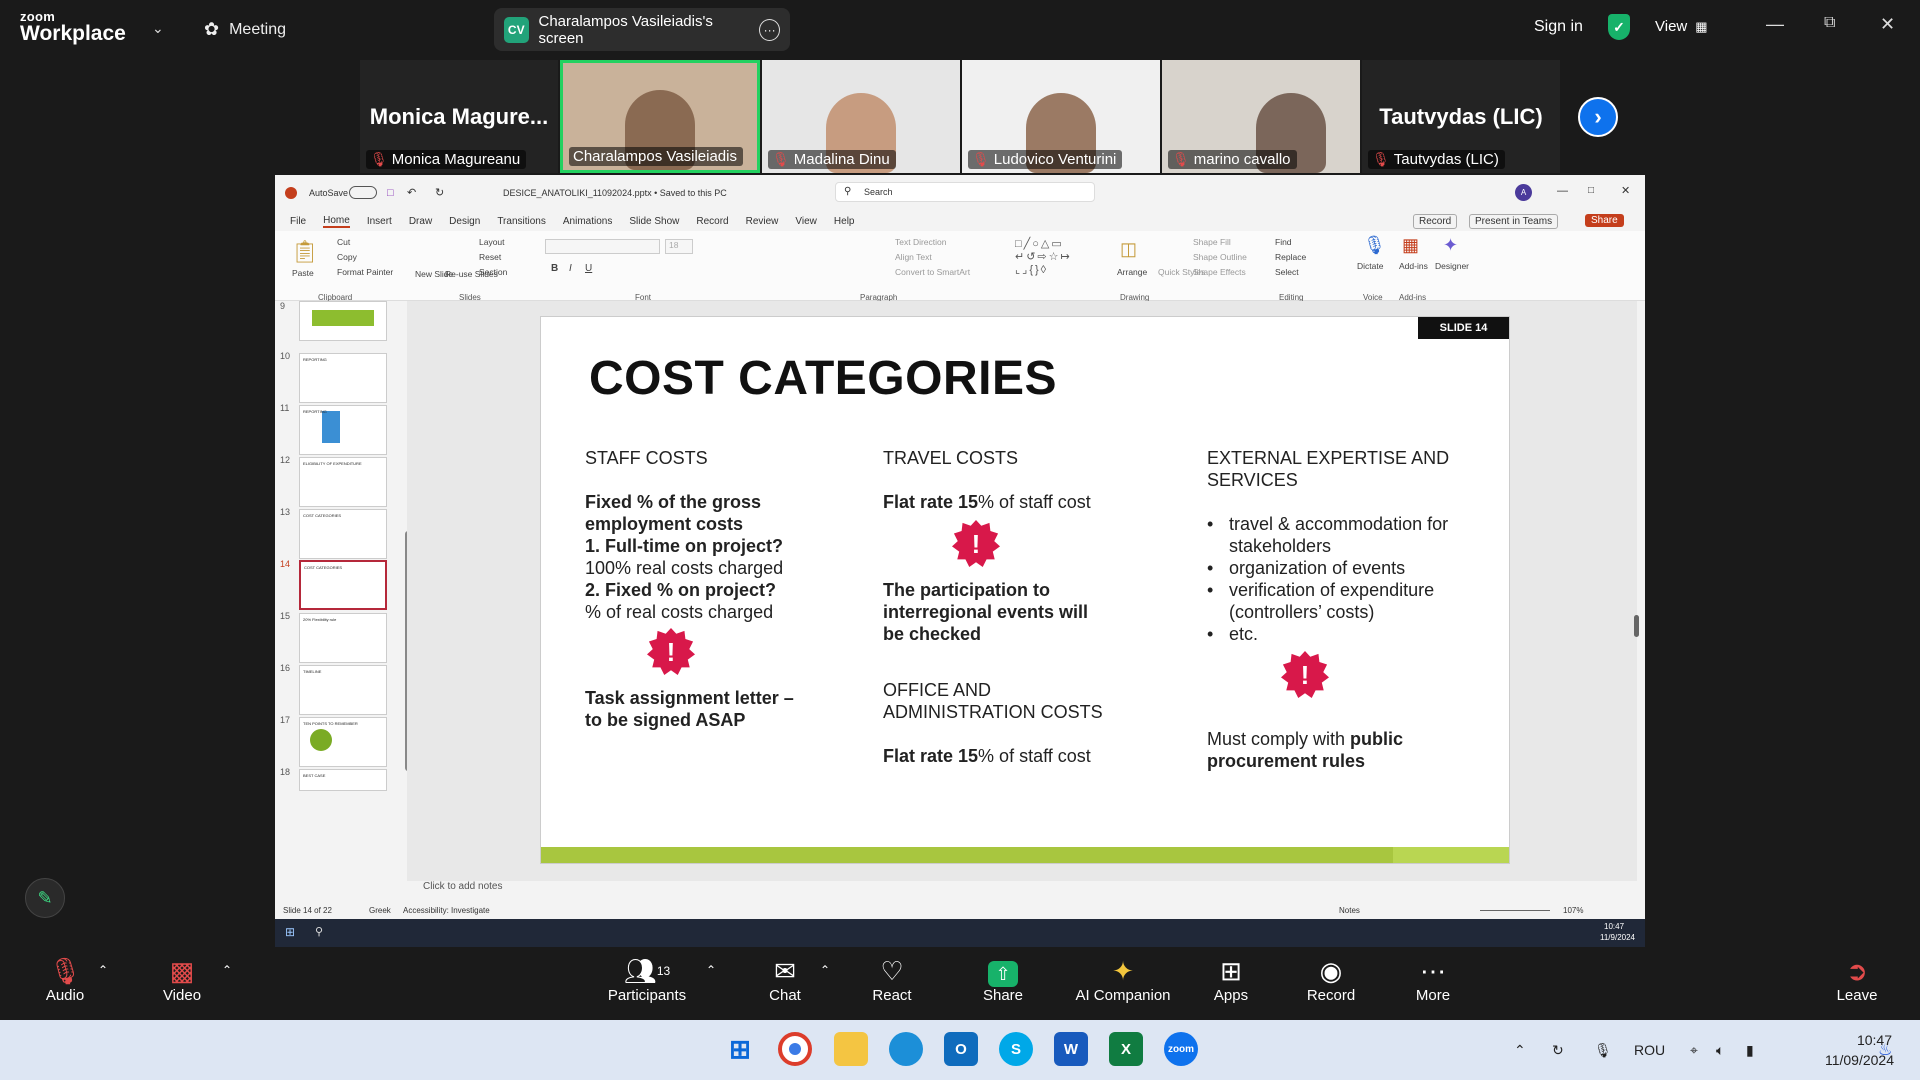 The width and height of the screenshot is (1920, 1080). I want to click on restore-icon: ⧉, so click(1829, 23).